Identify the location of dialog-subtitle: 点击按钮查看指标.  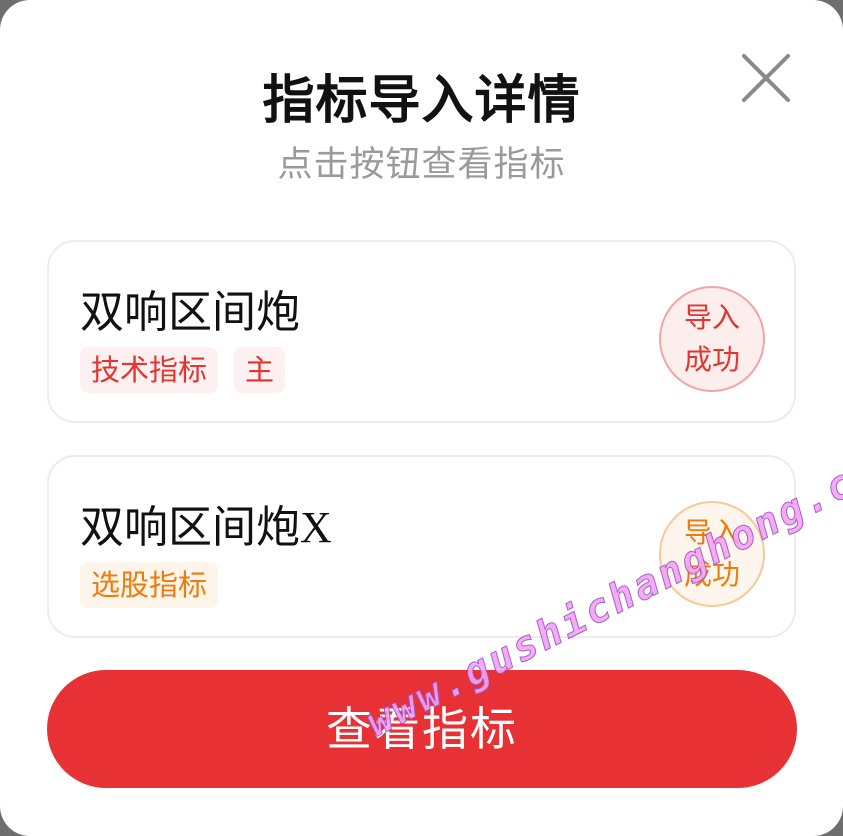
(421, 165).